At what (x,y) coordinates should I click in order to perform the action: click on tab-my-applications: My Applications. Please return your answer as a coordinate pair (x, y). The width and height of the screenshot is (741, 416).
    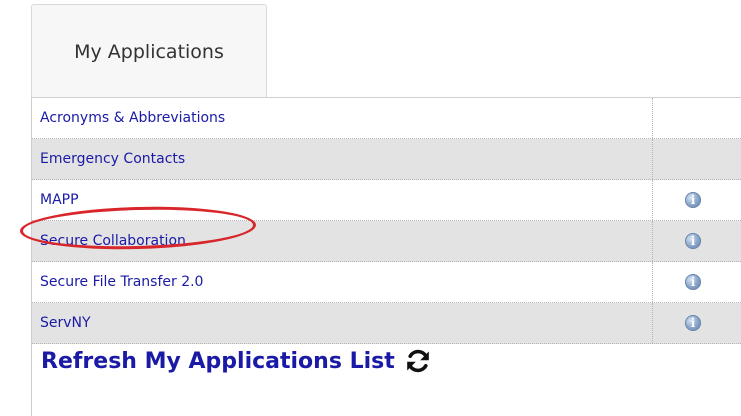
    Looking at the image, I should click on (149, 51).